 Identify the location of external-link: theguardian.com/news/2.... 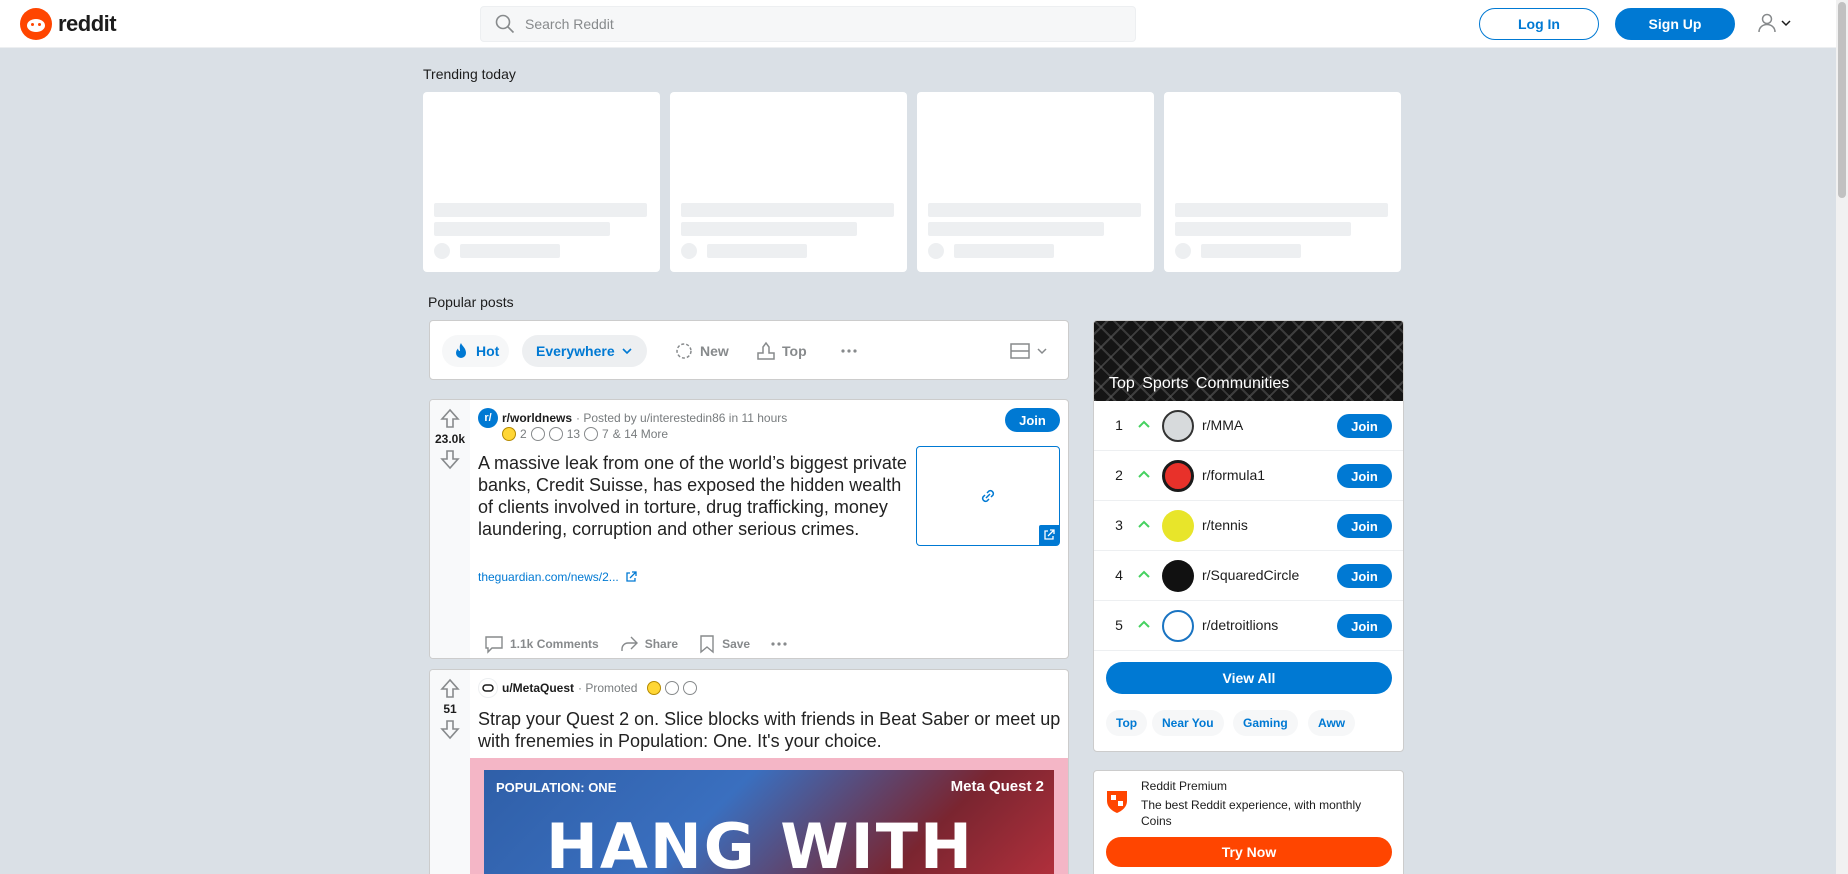
(557, 577).